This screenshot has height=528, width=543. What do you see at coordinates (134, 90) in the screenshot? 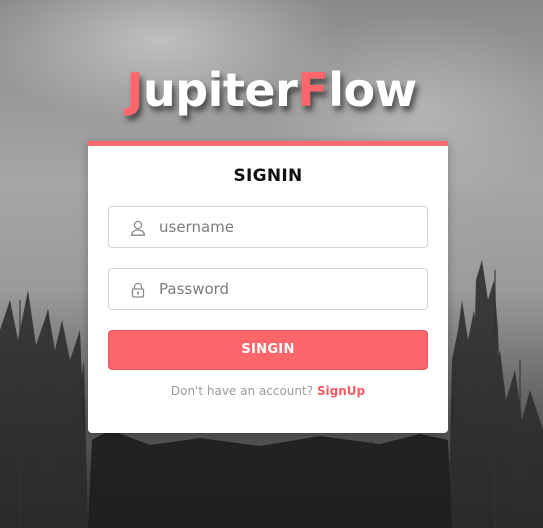
I see `logo-letter-j: J` at bounding box center [134, 90].